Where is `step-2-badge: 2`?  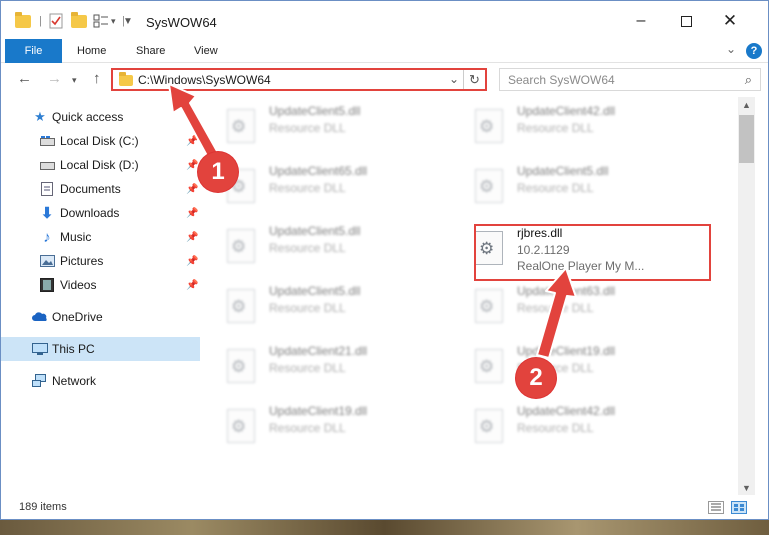 step-2-badge: 2 is located at coordinates (536, 378).